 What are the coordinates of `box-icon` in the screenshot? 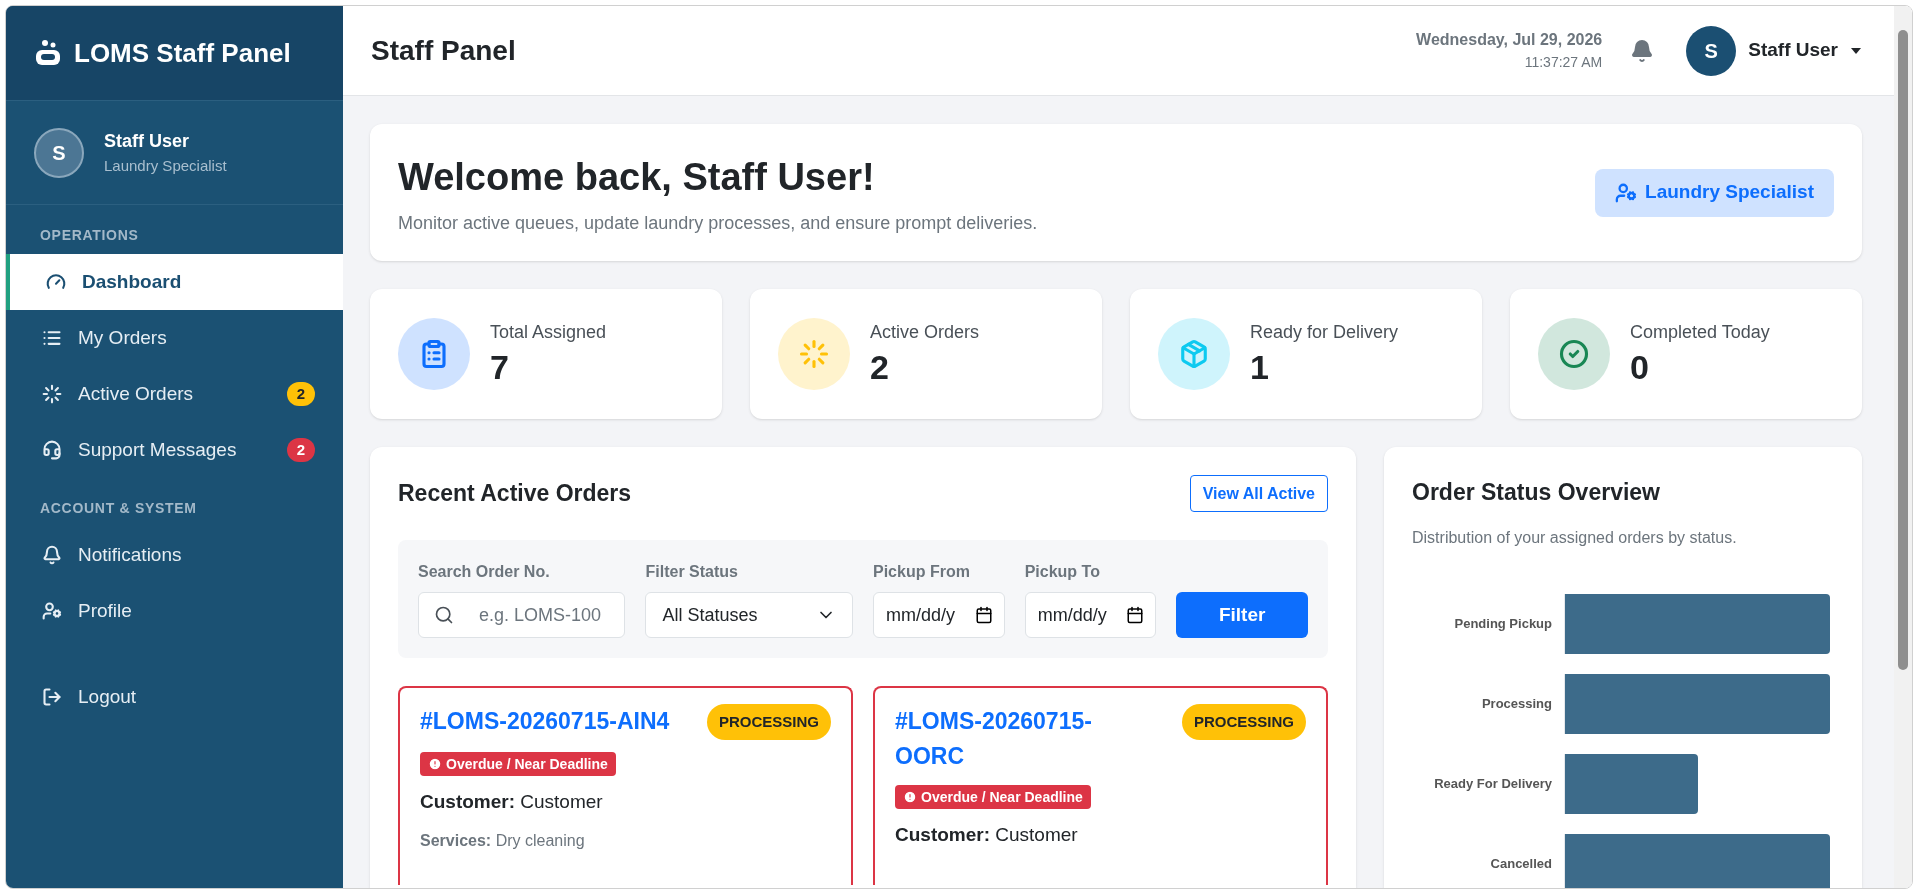 It's located at (1194, 354).